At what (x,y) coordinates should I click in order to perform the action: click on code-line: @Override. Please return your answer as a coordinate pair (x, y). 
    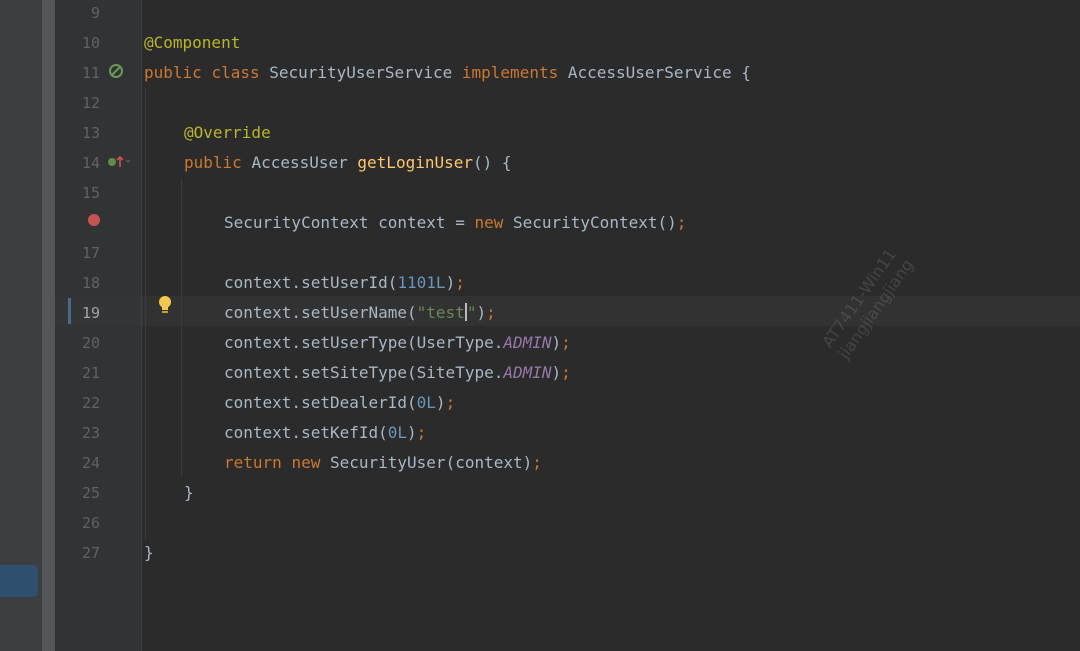
    Looking at the image, I should click on (227, 133).